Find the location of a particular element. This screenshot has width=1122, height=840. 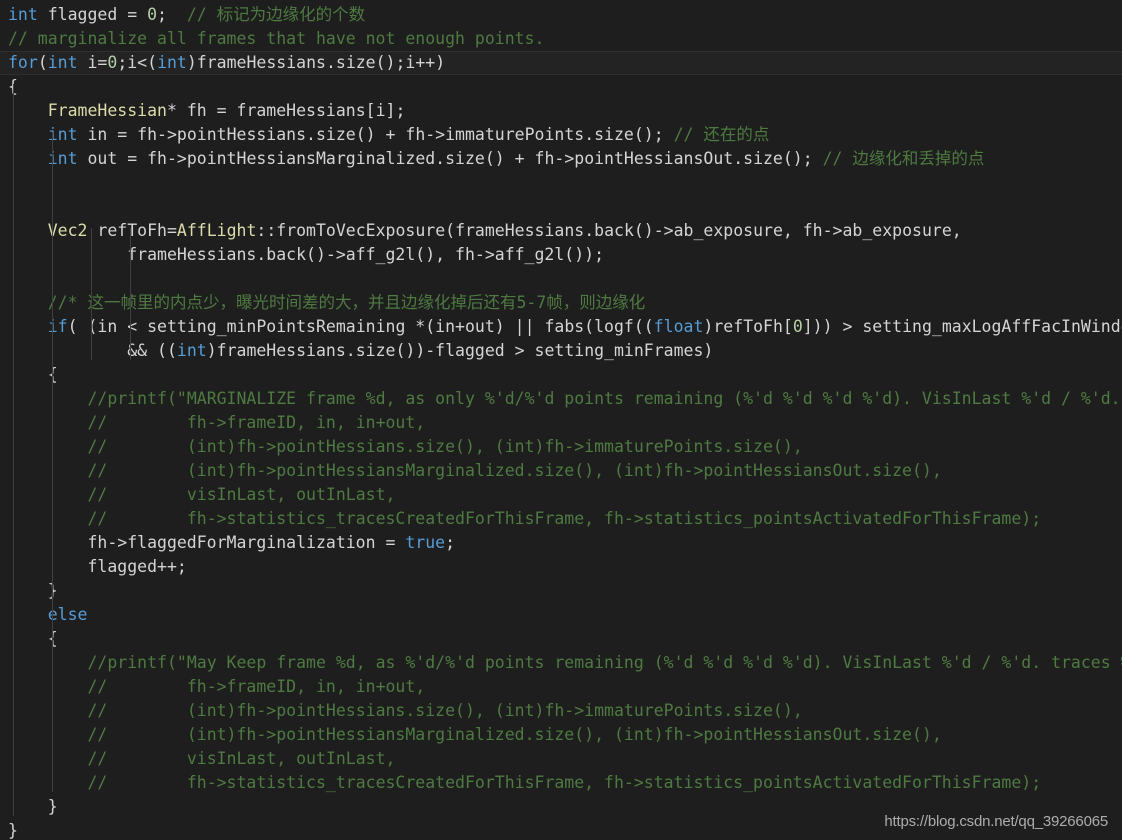

code-line: int flagged = 0; // 标记为边缘化的个数 is located at coordinates (561, 15).